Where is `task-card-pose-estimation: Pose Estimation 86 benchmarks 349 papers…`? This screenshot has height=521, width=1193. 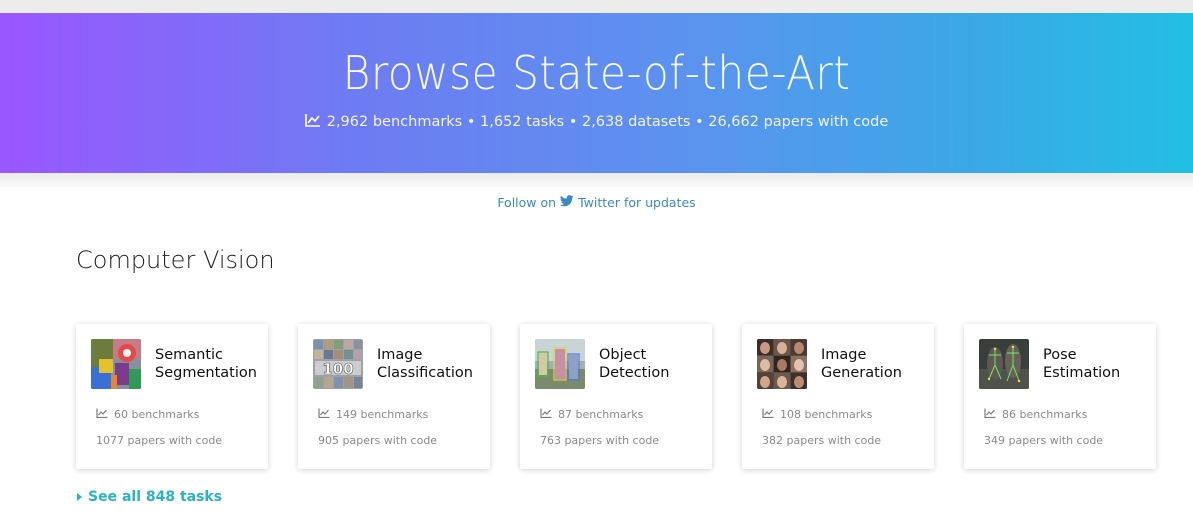
task-card-pose-estimation: Pose Estimation 86 benchmarks 349 papers… is located at coordinates (1060, 396).